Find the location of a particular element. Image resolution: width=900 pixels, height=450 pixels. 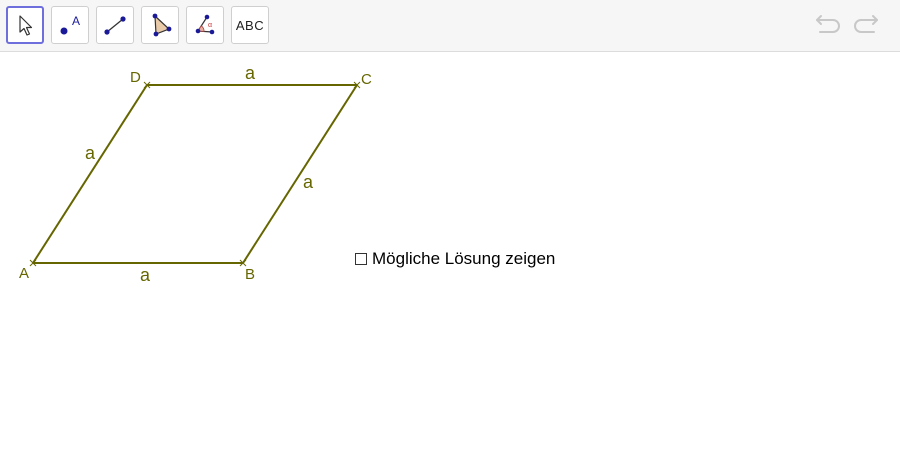

polygon-tool-button is located at coordinates (160, 25).